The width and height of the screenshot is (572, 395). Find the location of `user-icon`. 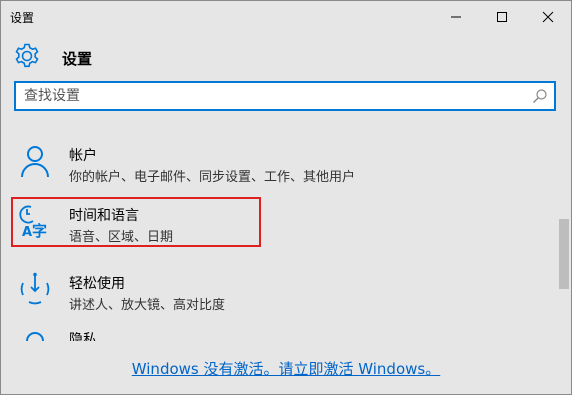

user-icon is located at coordinates (35, 162).